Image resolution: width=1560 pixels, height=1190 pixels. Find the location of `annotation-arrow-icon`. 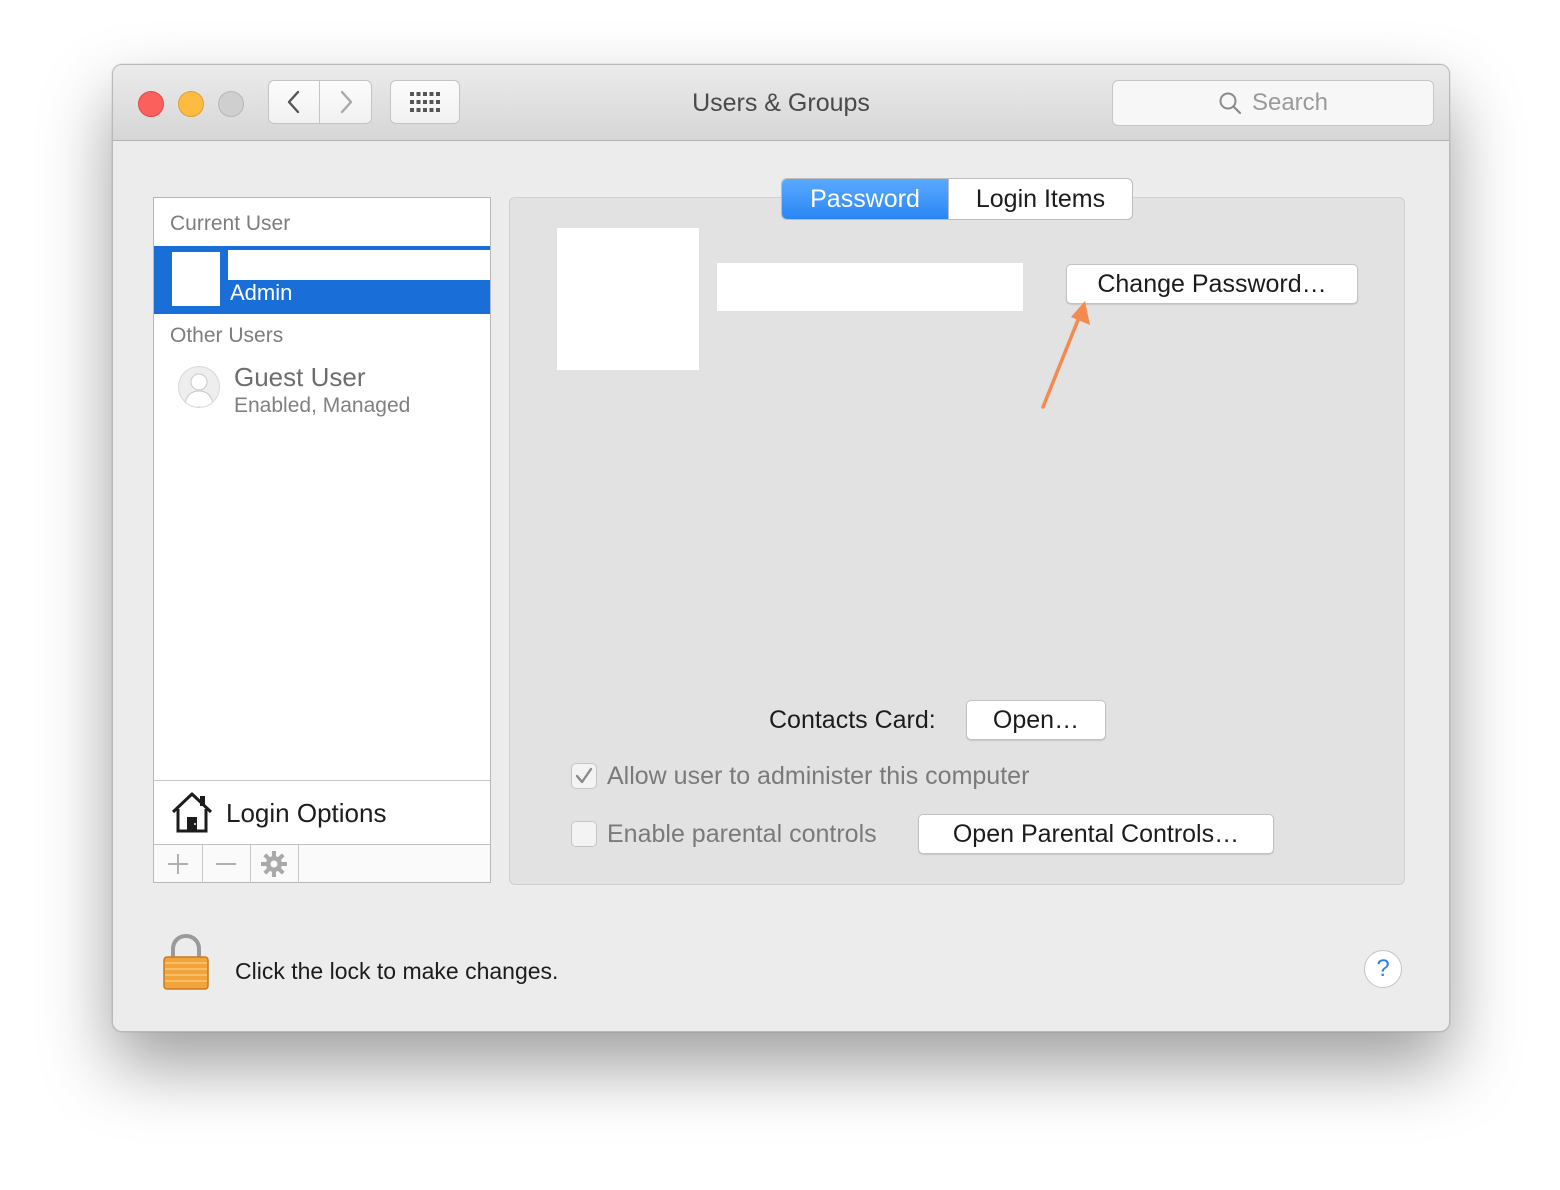

annotation-arrow-icon is located at coordinates (1065, 355).